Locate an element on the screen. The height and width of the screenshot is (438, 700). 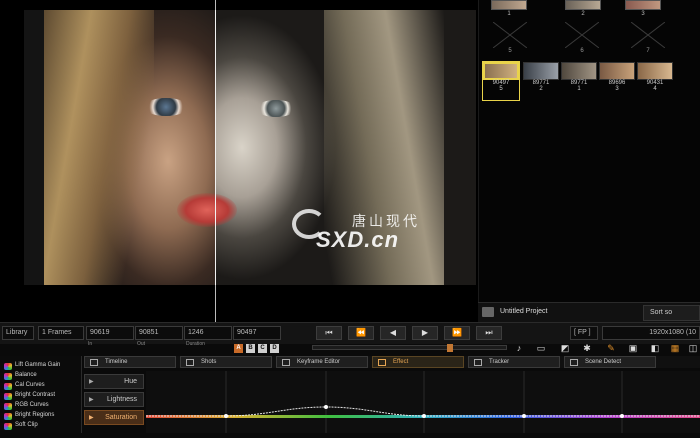
empty-slot-7: 7 is located at coordinates (648, 37).